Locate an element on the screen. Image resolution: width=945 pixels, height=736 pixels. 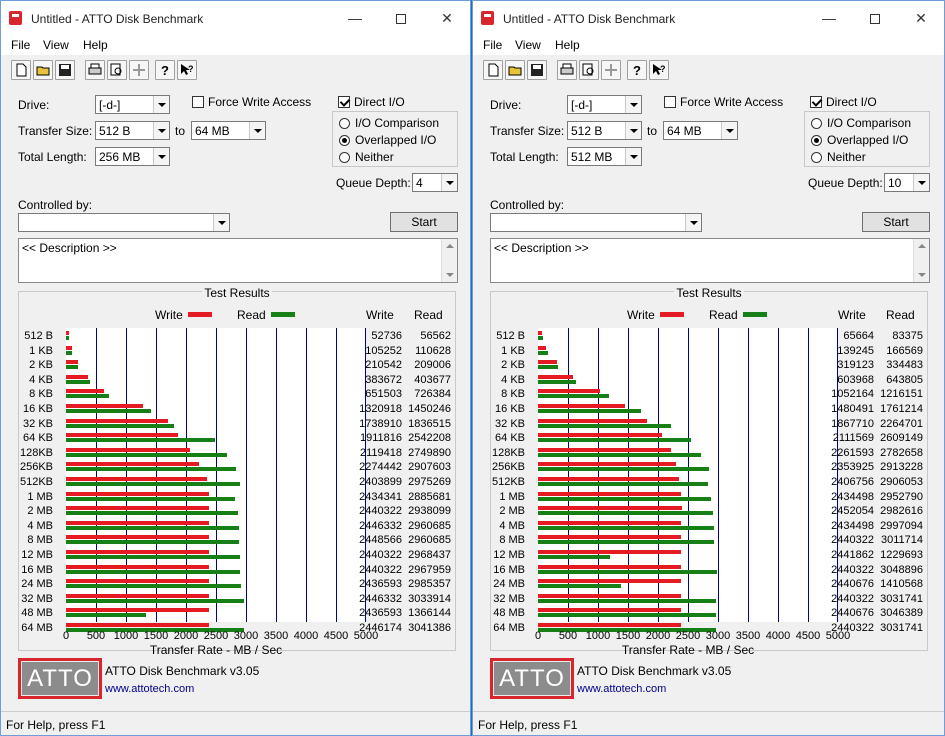
queue-depth-select: 10 is located at coordinates (907, 182).